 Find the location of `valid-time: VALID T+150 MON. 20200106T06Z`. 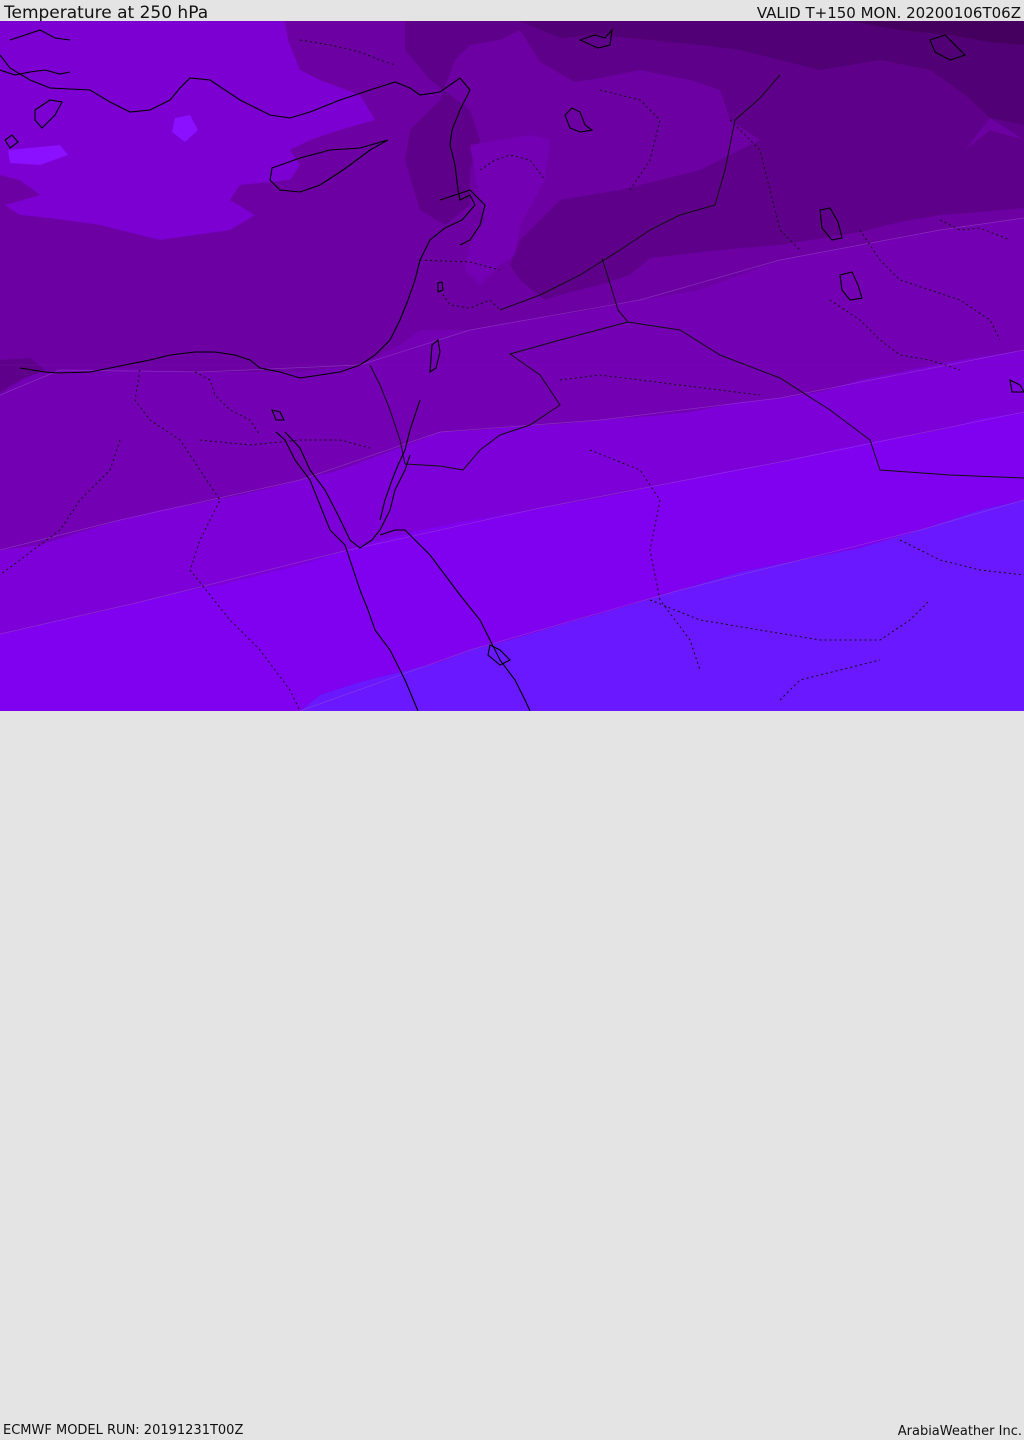

valid-time: VALID T+150 MON. 20200106T06Z is located at coordinates (888, 13).